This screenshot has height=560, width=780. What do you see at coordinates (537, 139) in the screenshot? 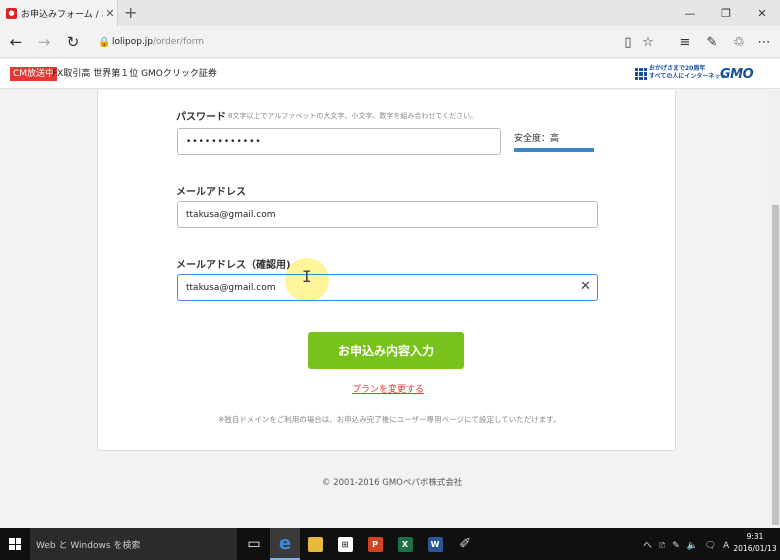
I see `password-strength-label: 安全度：高` at bounding box center [537, 139].